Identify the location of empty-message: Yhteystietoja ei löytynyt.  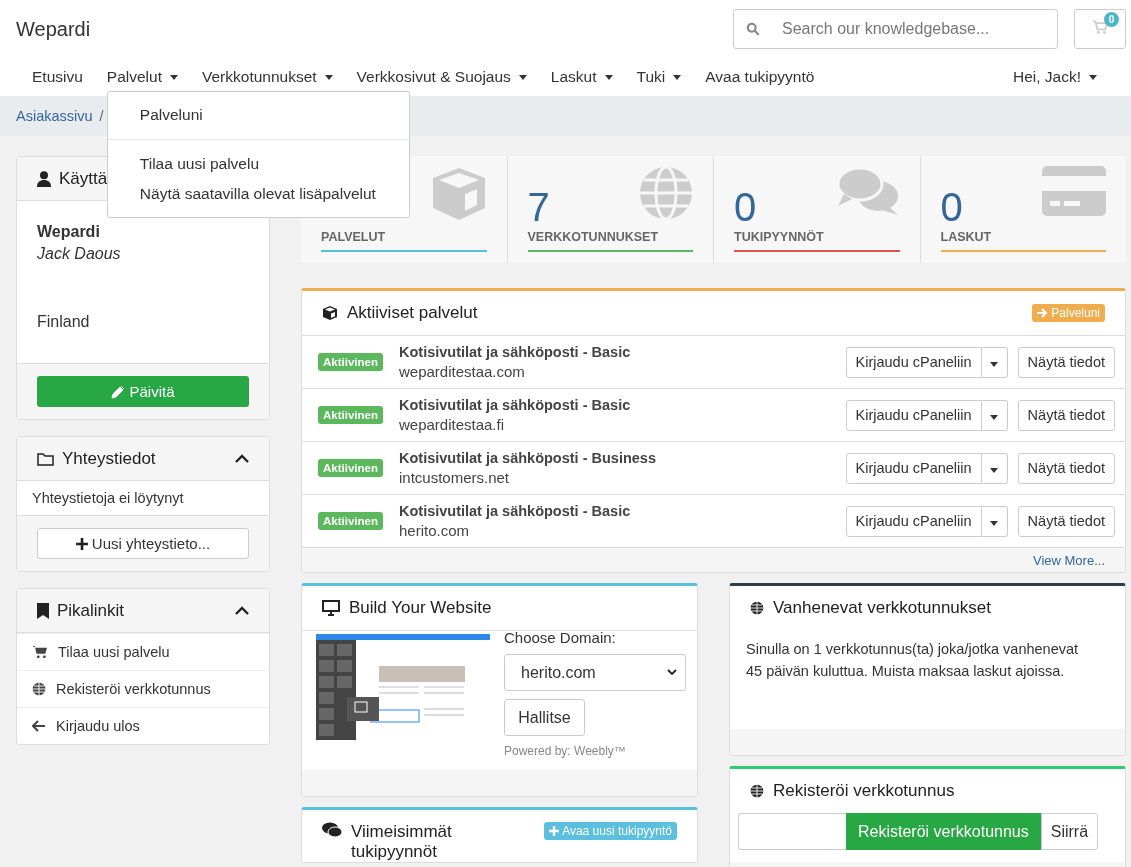
(108, 498).